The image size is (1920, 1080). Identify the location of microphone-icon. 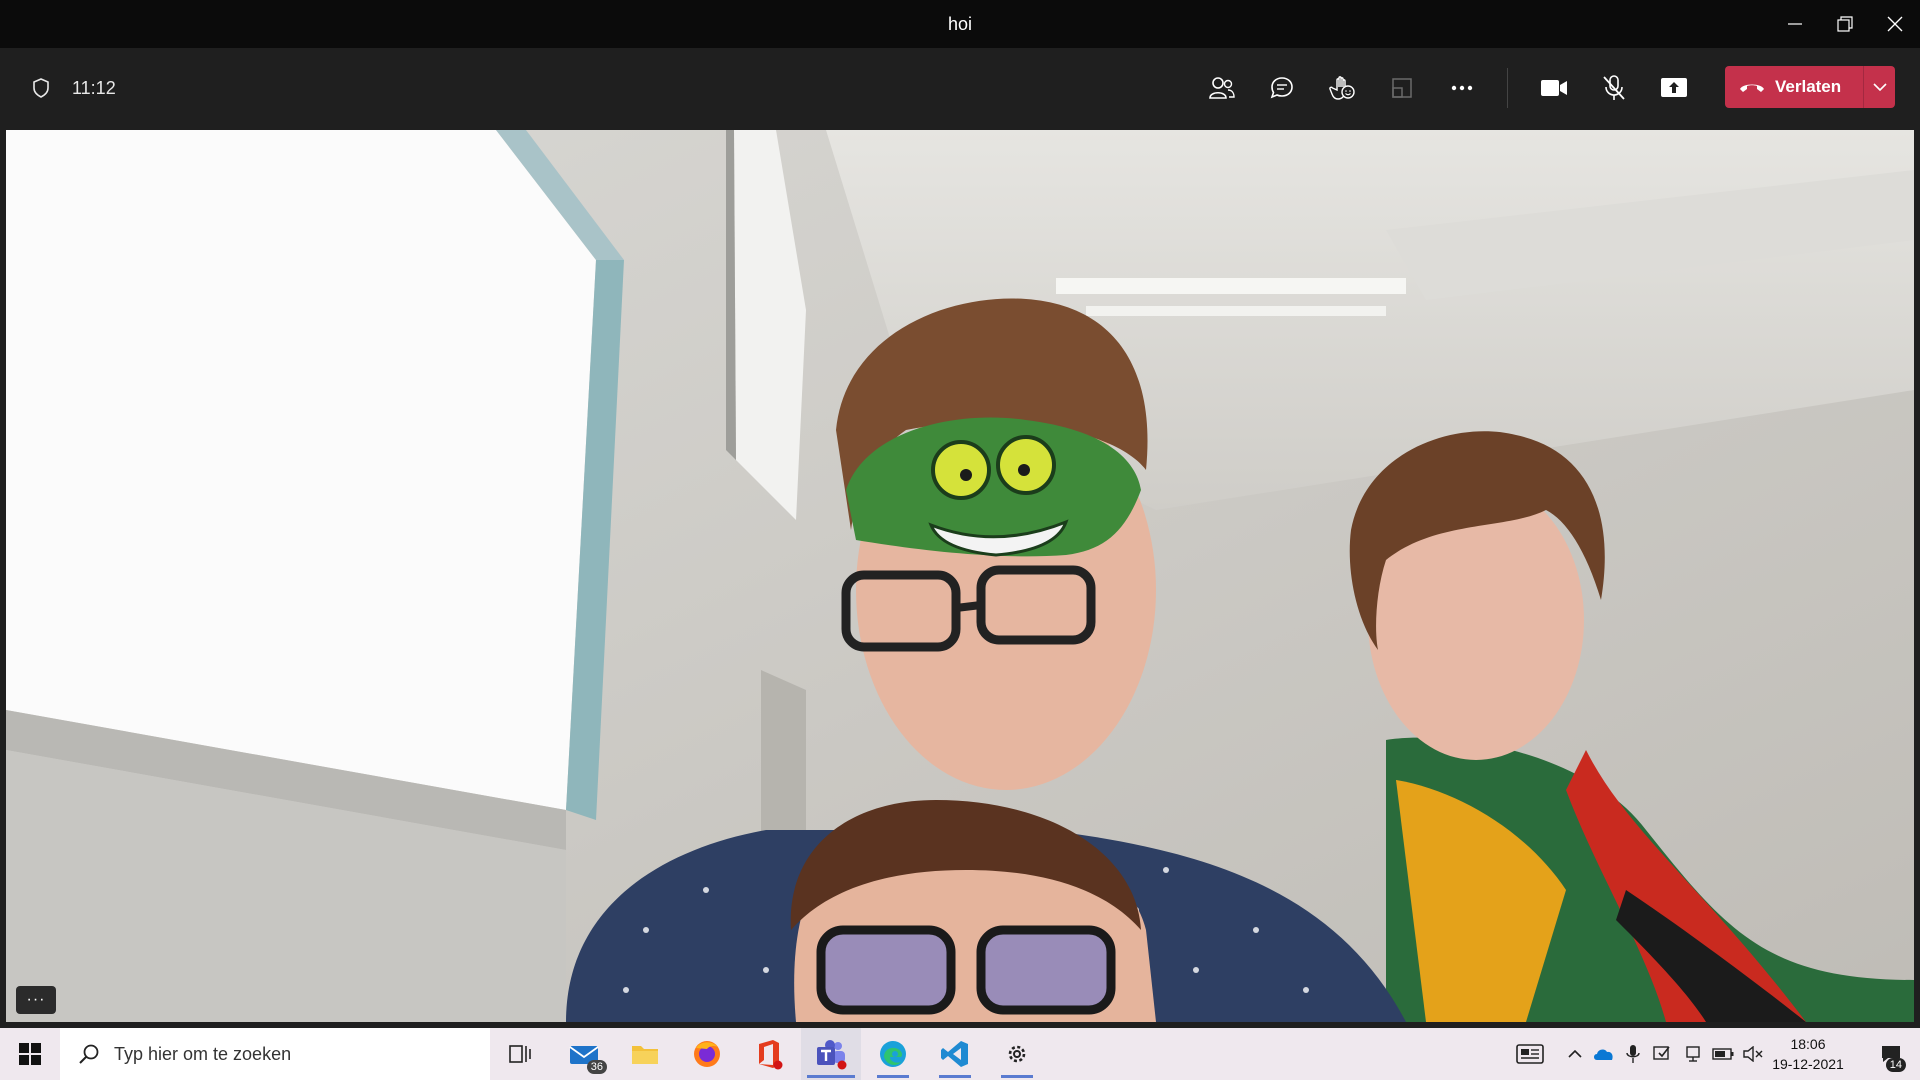
(1633, 1054).